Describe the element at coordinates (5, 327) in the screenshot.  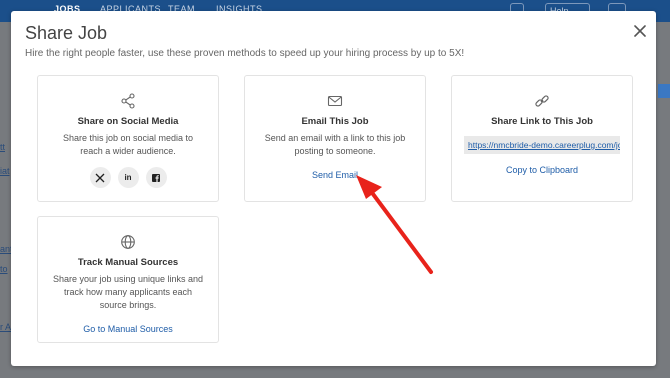
I see `bg-link: r A` at that location.